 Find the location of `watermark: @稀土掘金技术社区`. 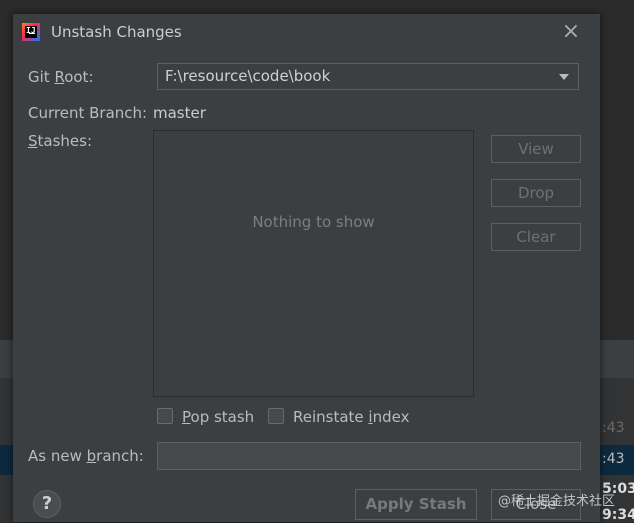

watermark: @稀土掘金技术社区 is located at coordinates (557, 501).